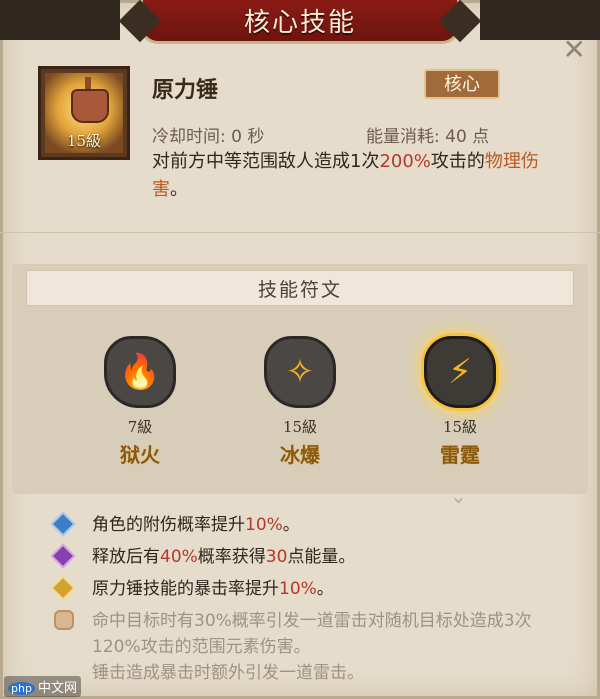 This screenshot has width=600, height=699. I want to click on rune-ice-burst: ✧ 15級 冰爆, so click(300, 402).